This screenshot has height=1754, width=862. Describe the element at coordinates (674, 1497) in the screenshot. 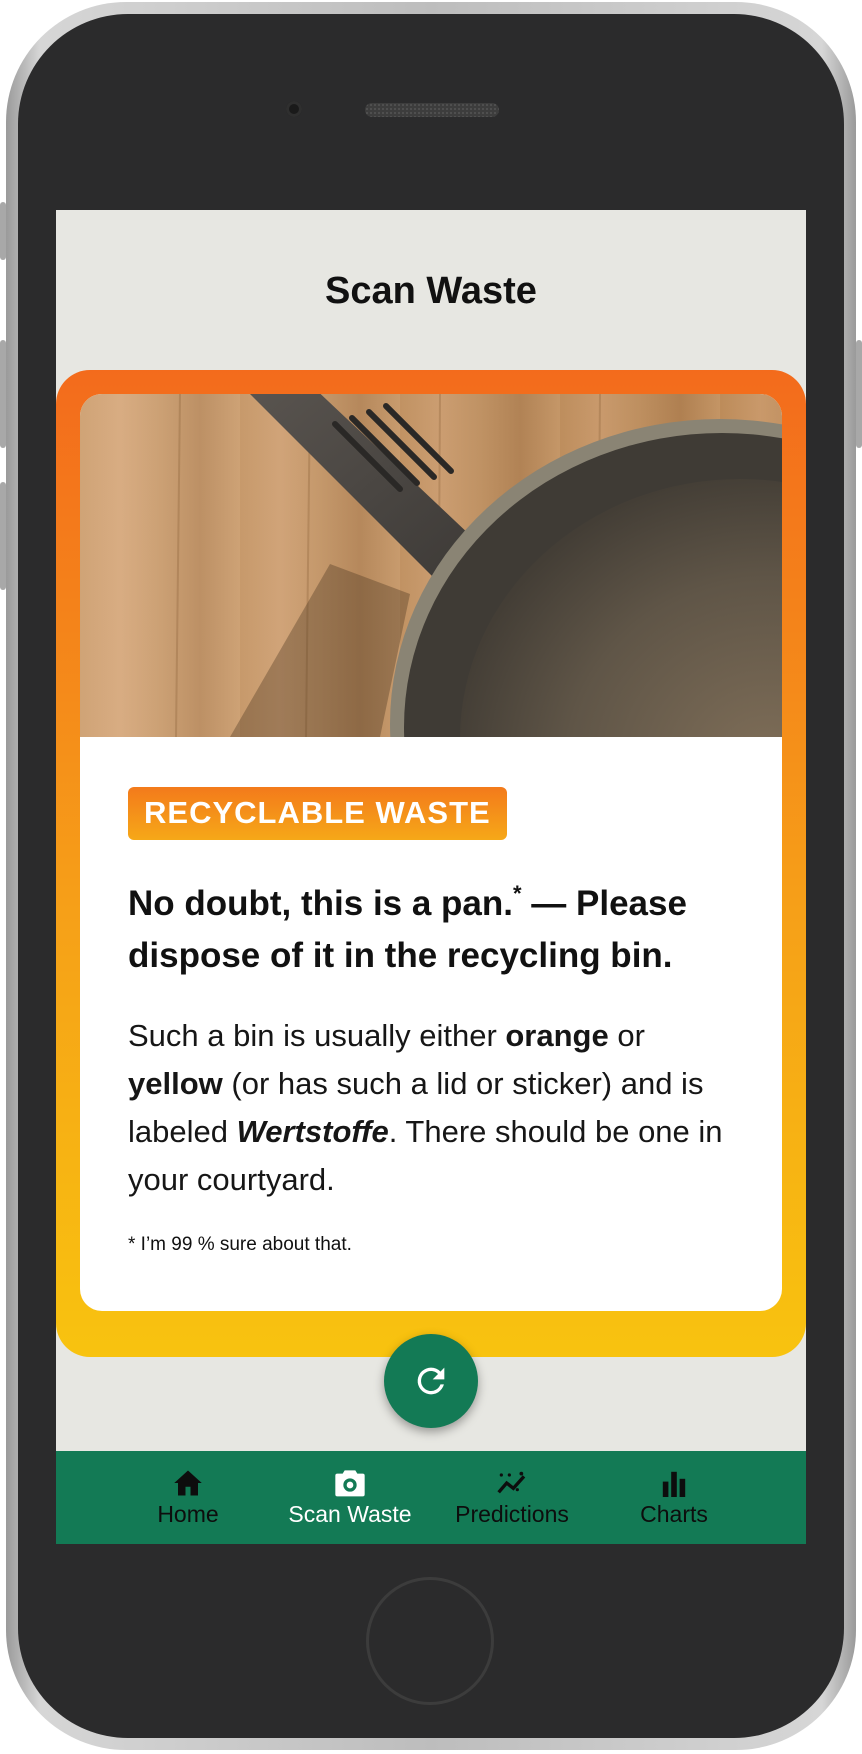

I see `nav-item-charts: Charts` at that location.